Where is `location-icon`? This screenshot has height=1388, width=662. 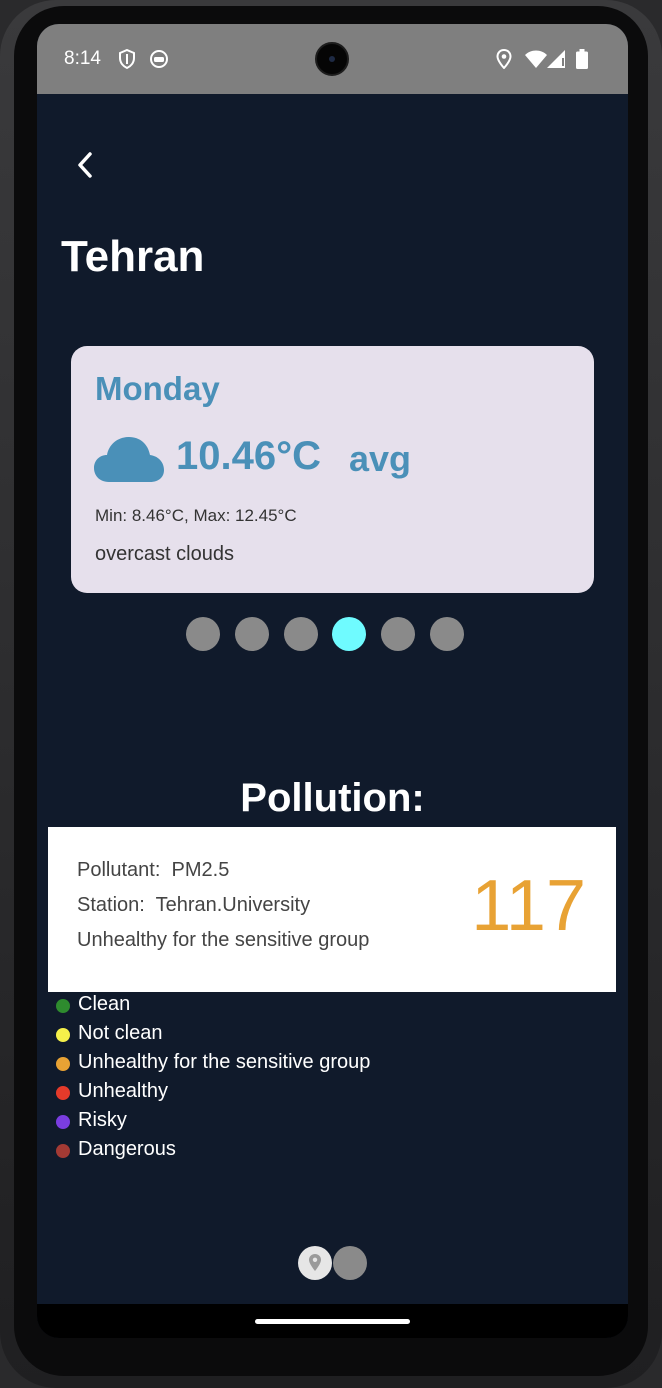
location-icon is located at coordinates (504, 61).